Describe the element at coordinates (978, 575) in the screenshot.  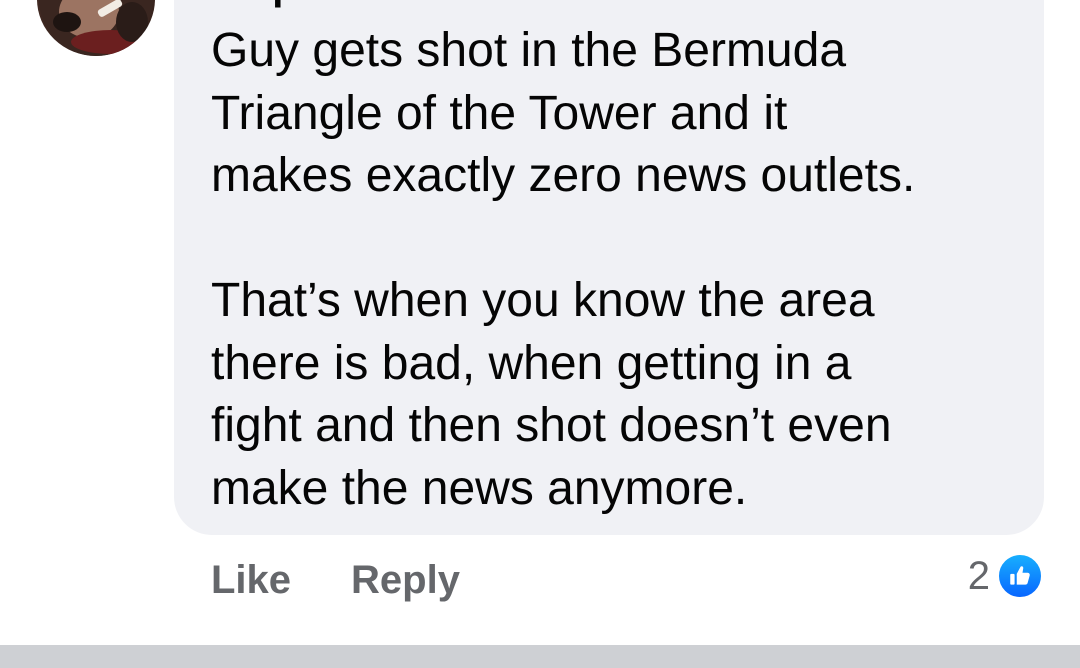
I see `reaction-count: 2` at that location.